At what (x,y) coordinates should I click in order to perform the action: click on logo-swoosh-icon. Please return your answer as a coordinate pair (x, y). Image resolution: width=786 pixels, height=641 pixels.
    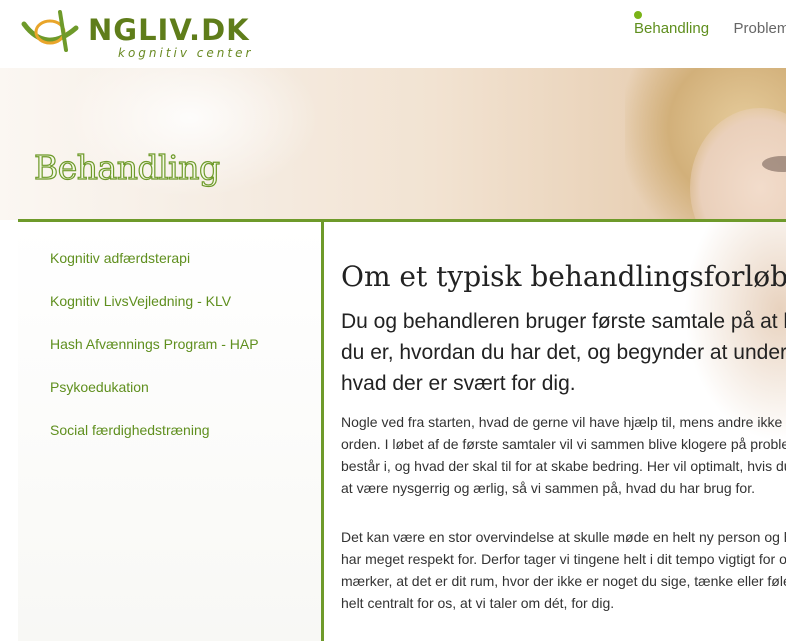
    Looking at the image, I should click on (50, 31).